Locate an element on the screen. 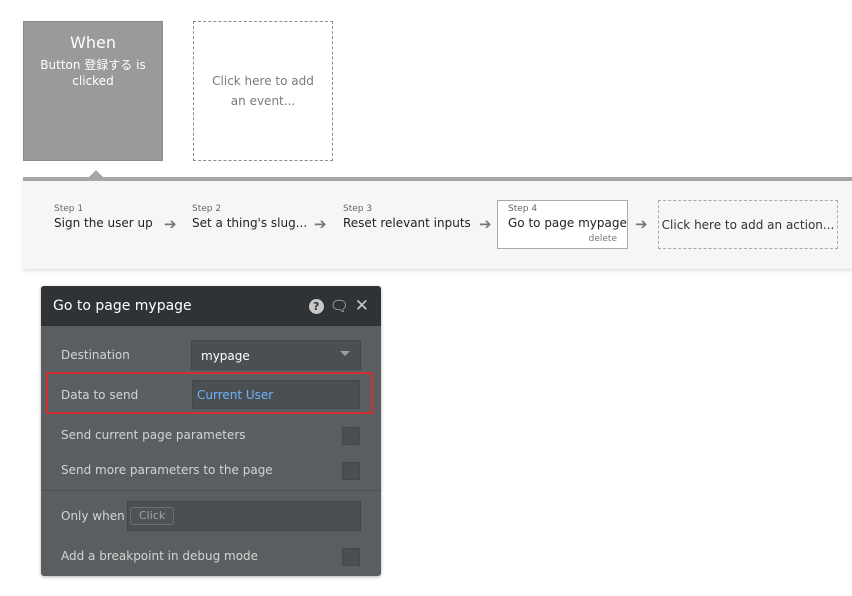 This screenshot has width=852, height=596. send-current-params-label: Send current page parameters is located at coordinates (153, 435).